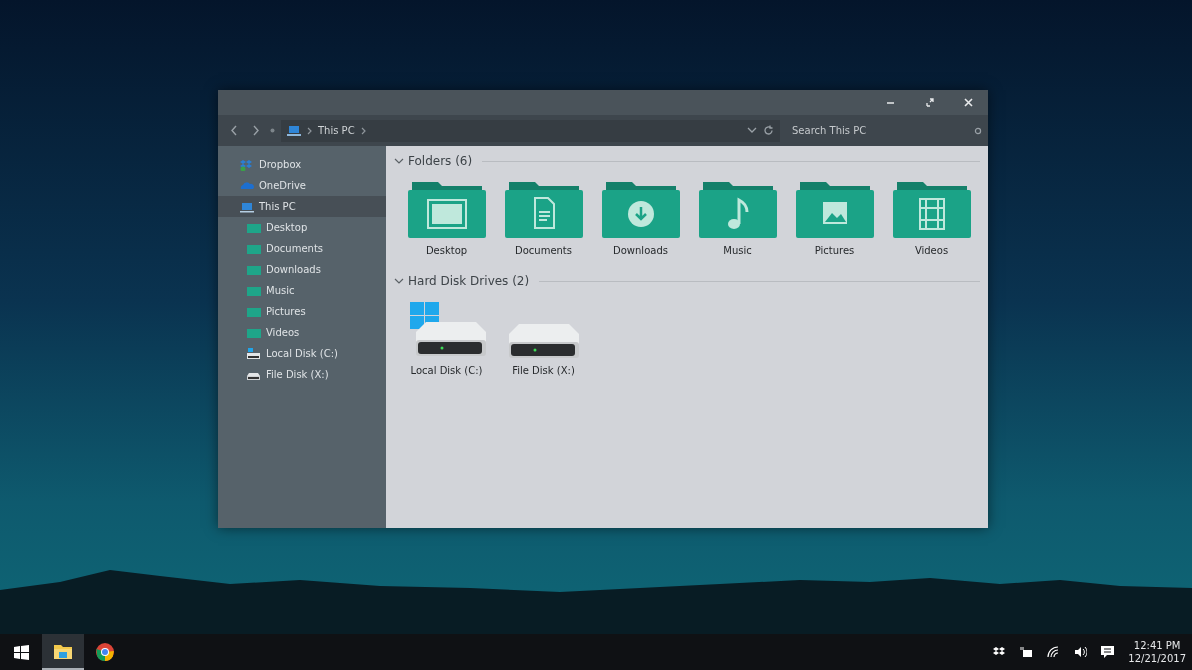  I want to click on clock-time: 12:41 PM, so click(1157, 645).